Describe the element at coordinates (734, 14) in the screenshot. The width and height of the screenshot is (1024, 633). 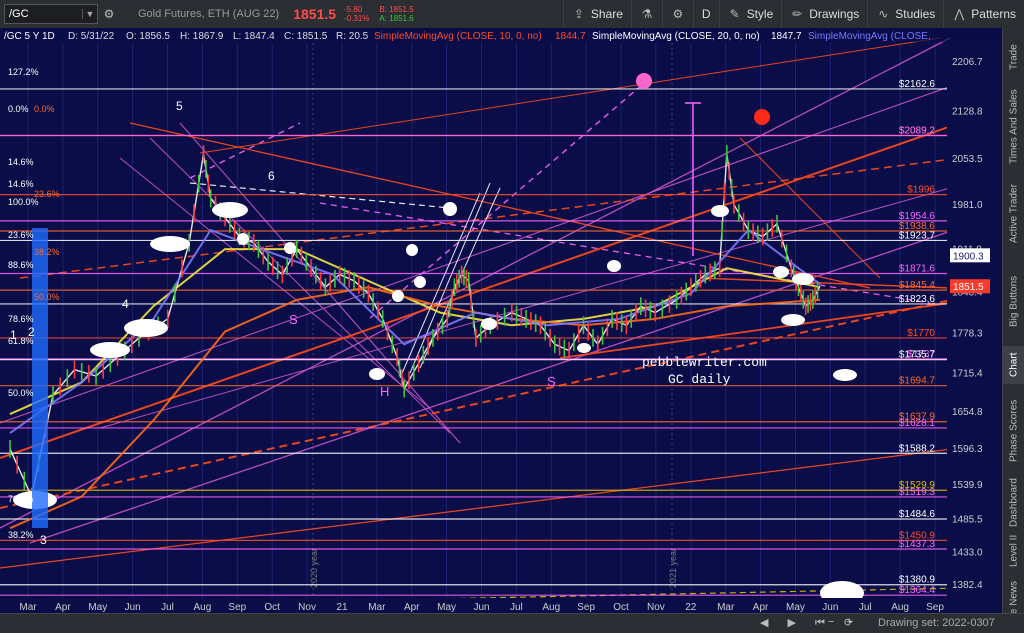
I see `style-icon: ✎` at that location.